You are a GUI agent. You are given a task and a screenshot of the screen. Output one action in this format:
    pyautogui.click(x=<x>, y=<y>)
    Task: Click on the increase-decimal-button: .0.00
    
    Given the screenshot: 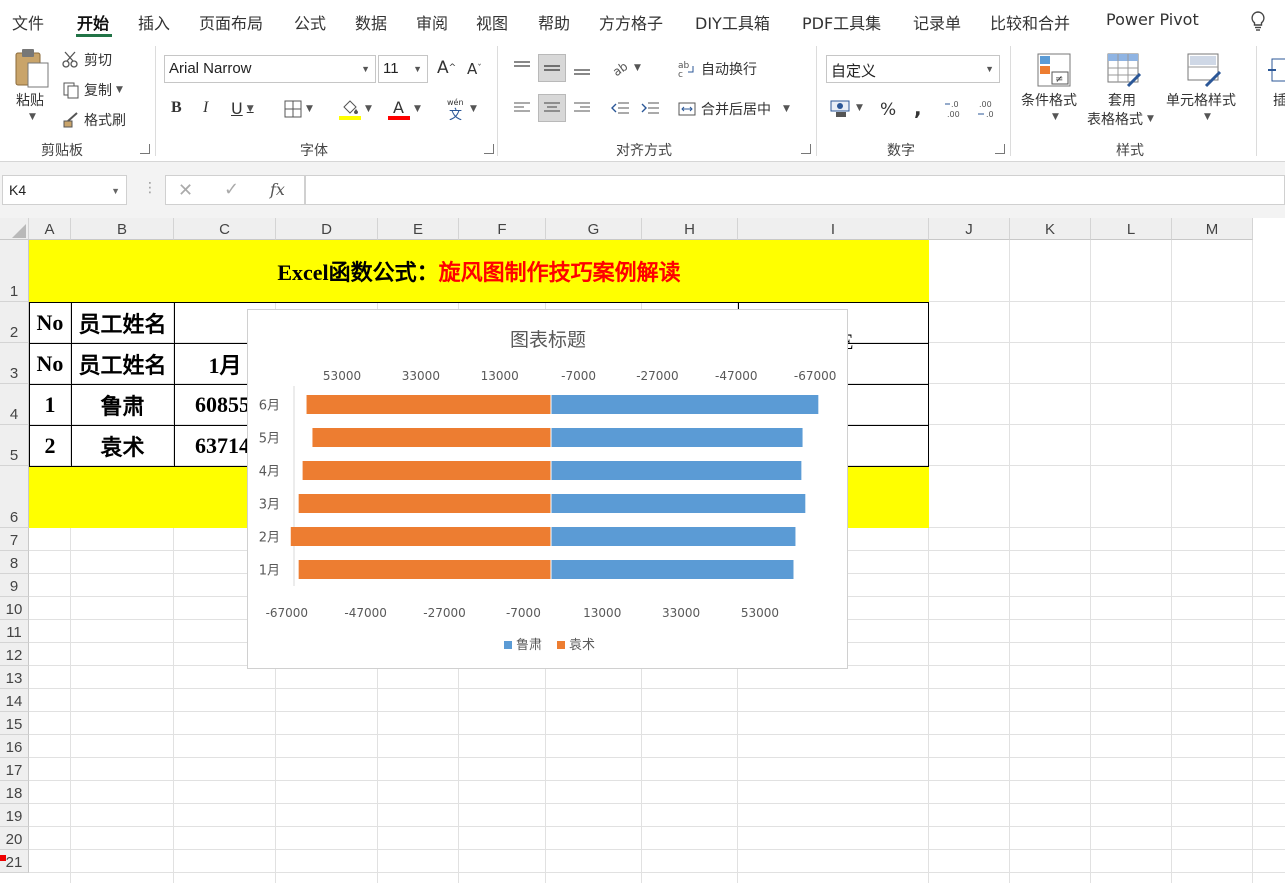 What is the action you would take?
    pyautogui.click(x=956, y=109)
    